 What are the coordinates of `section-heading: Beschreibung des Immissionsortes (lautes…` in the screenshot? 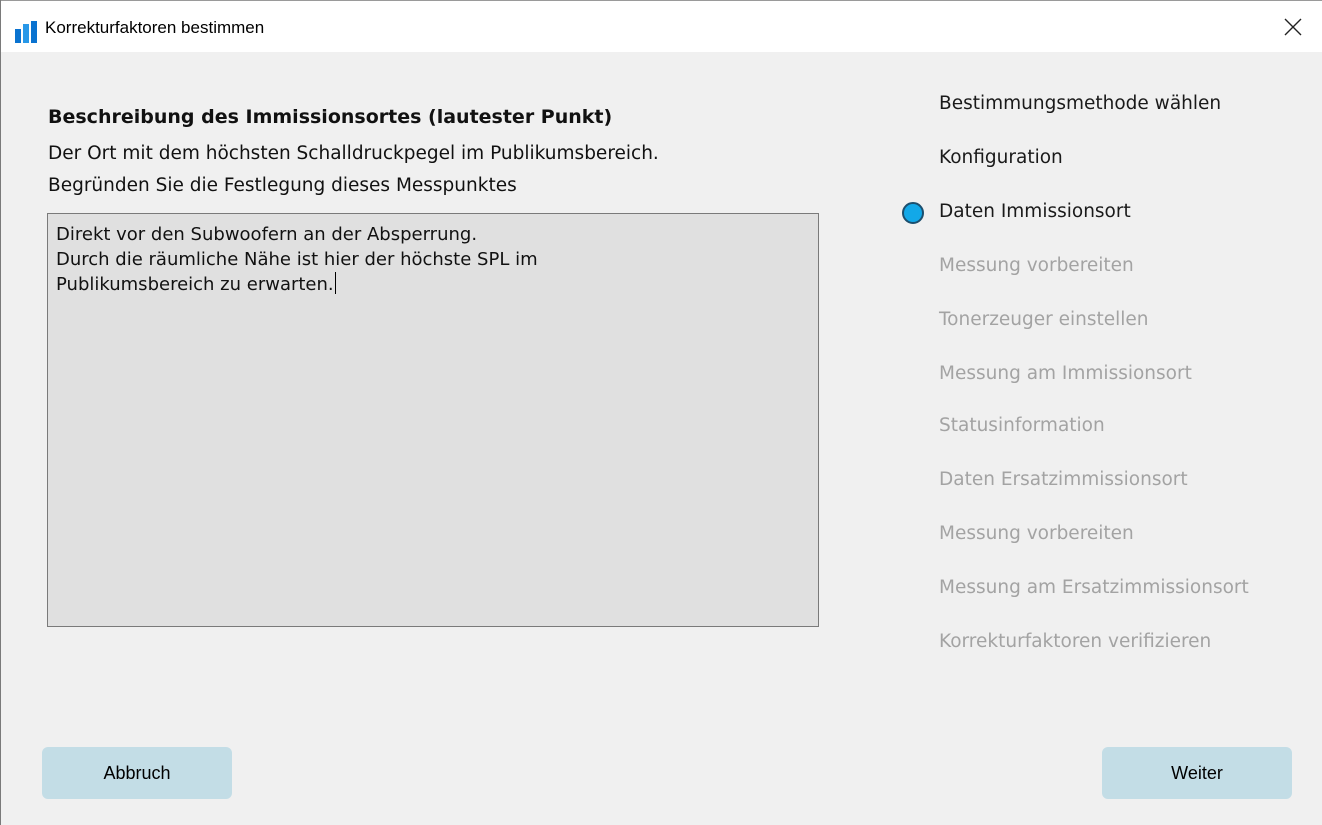 It's located at (330, 117).